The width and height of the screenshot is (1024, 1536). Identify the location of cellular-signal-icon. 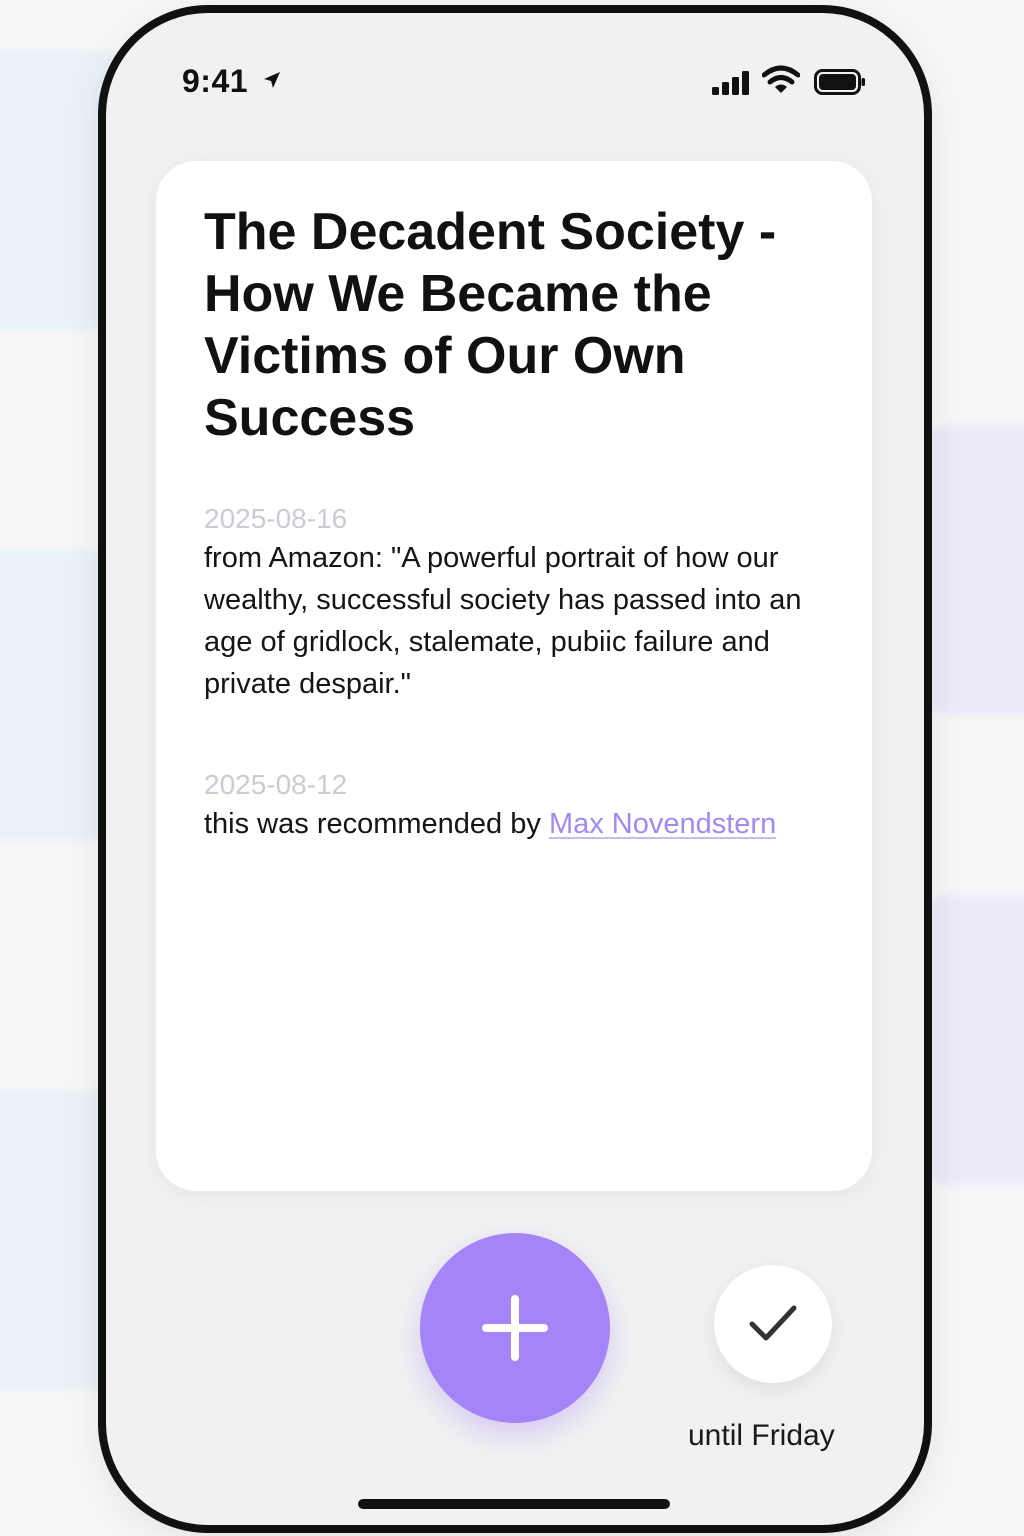
(730, 83).